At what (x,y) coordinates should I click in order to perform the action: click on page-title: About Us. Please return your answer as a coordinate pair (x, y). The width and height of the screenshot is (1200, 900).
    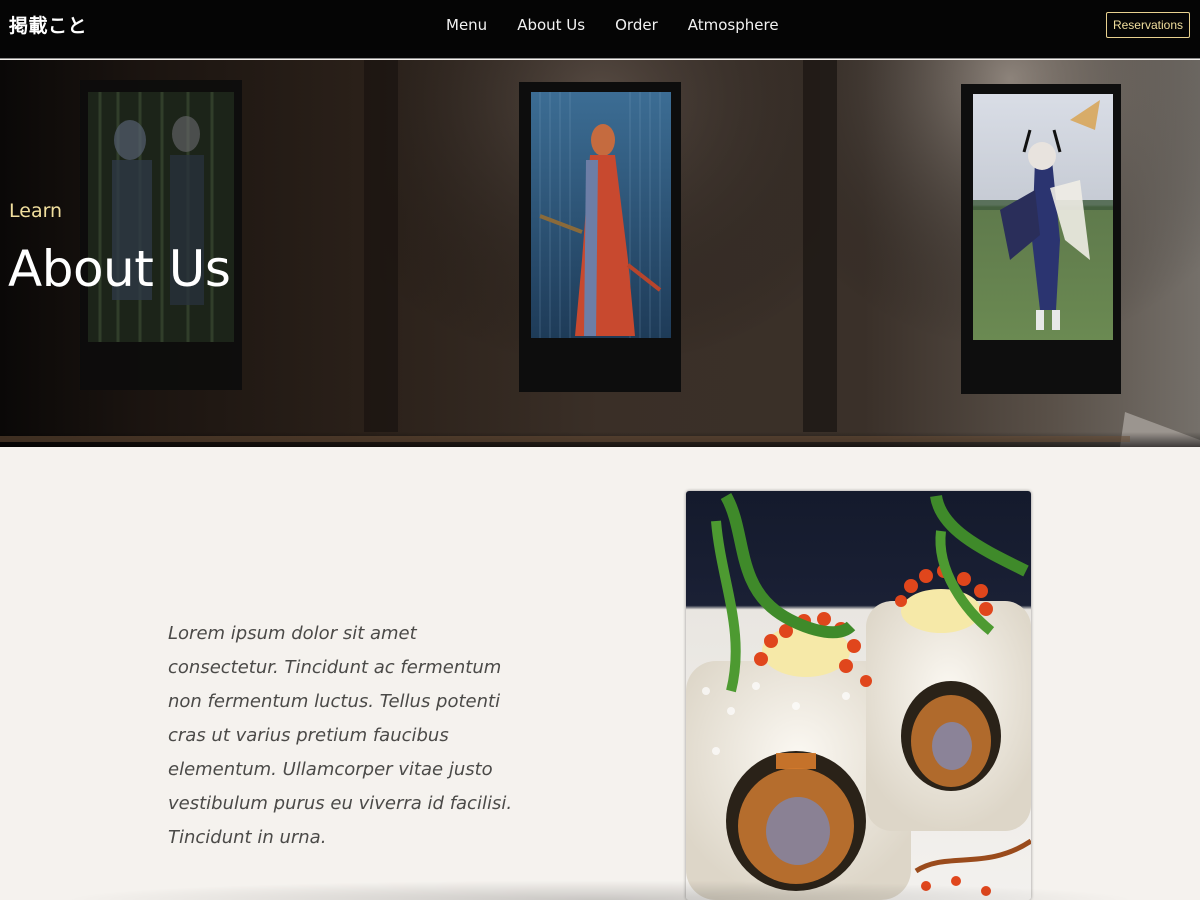
    Looking at the image, I should click on (119, 269).